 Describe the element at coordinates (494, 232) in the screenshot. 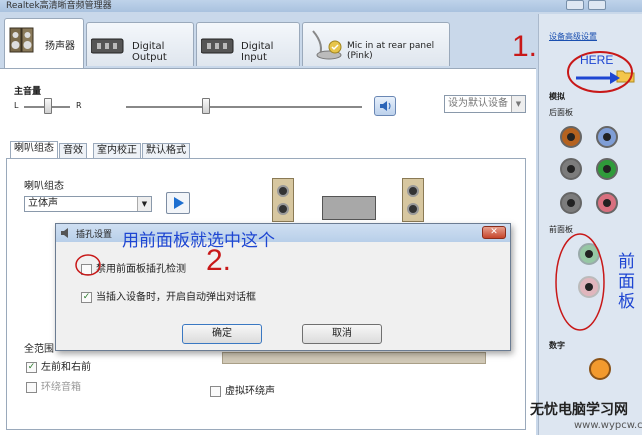

I see `dialog-close-button: ✕` at that location.